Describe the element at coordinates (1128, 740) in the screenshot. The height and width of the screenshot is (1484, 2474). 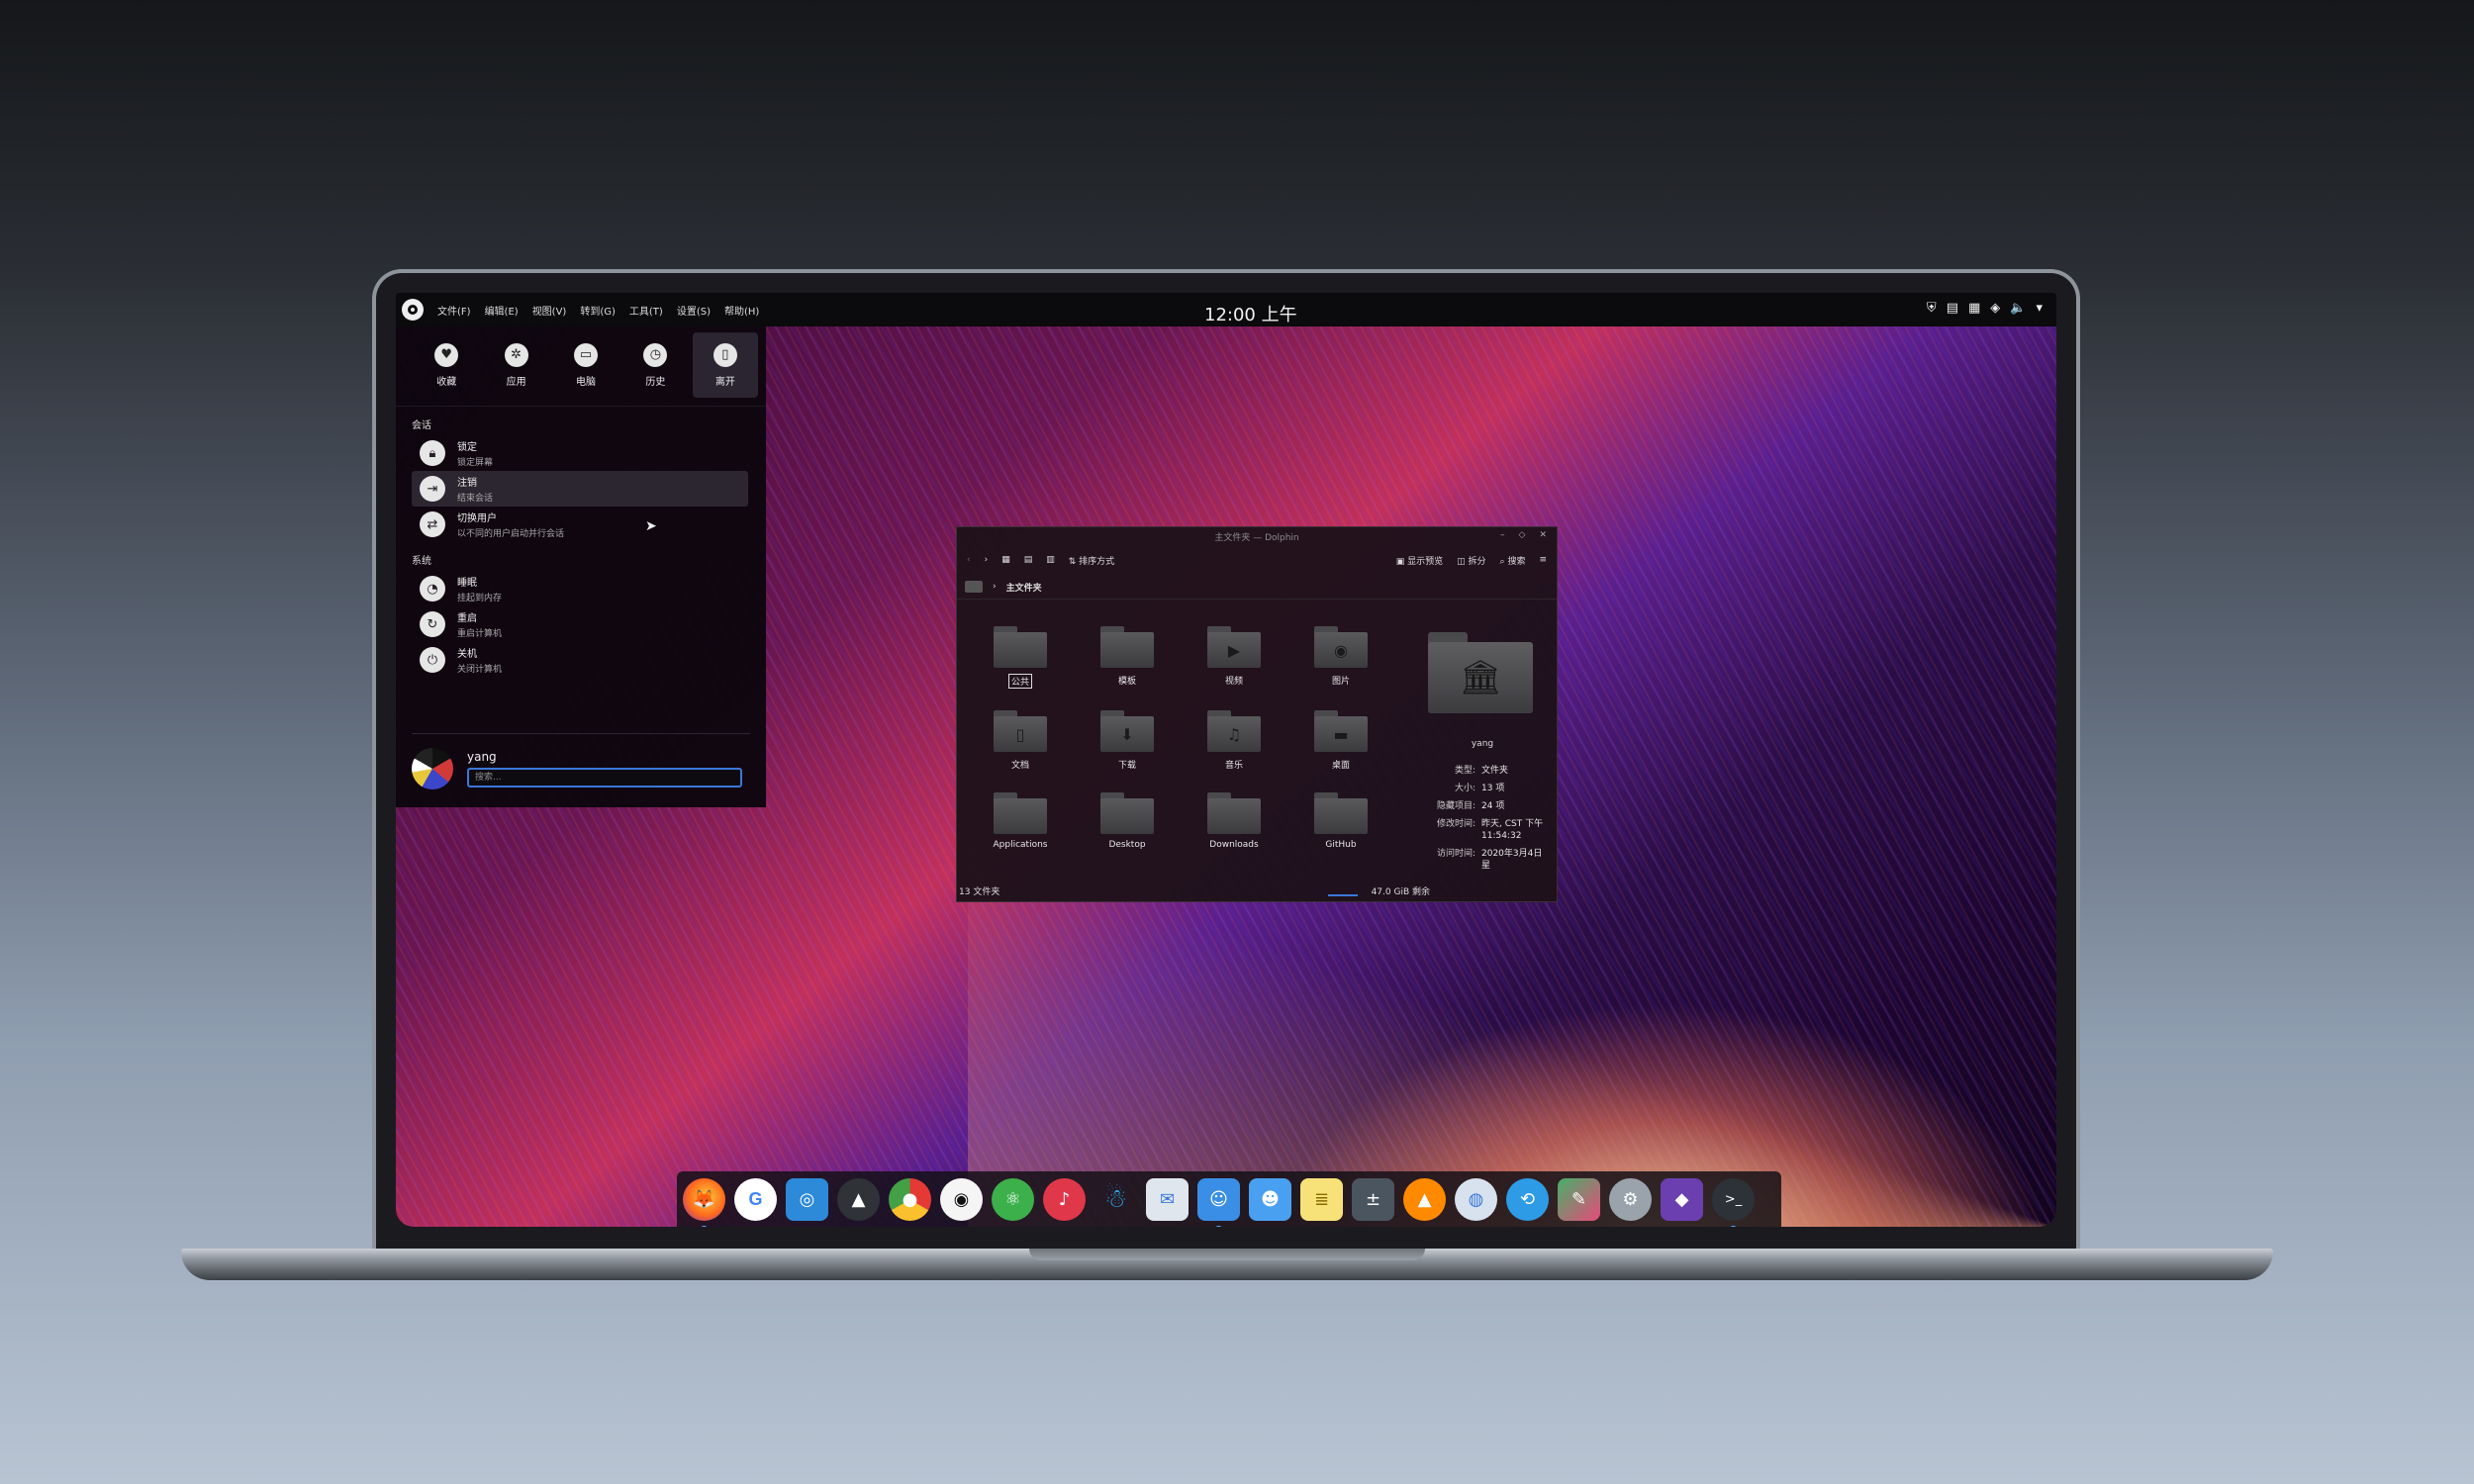
I see `file-item: ⬇ 下载` at that location.